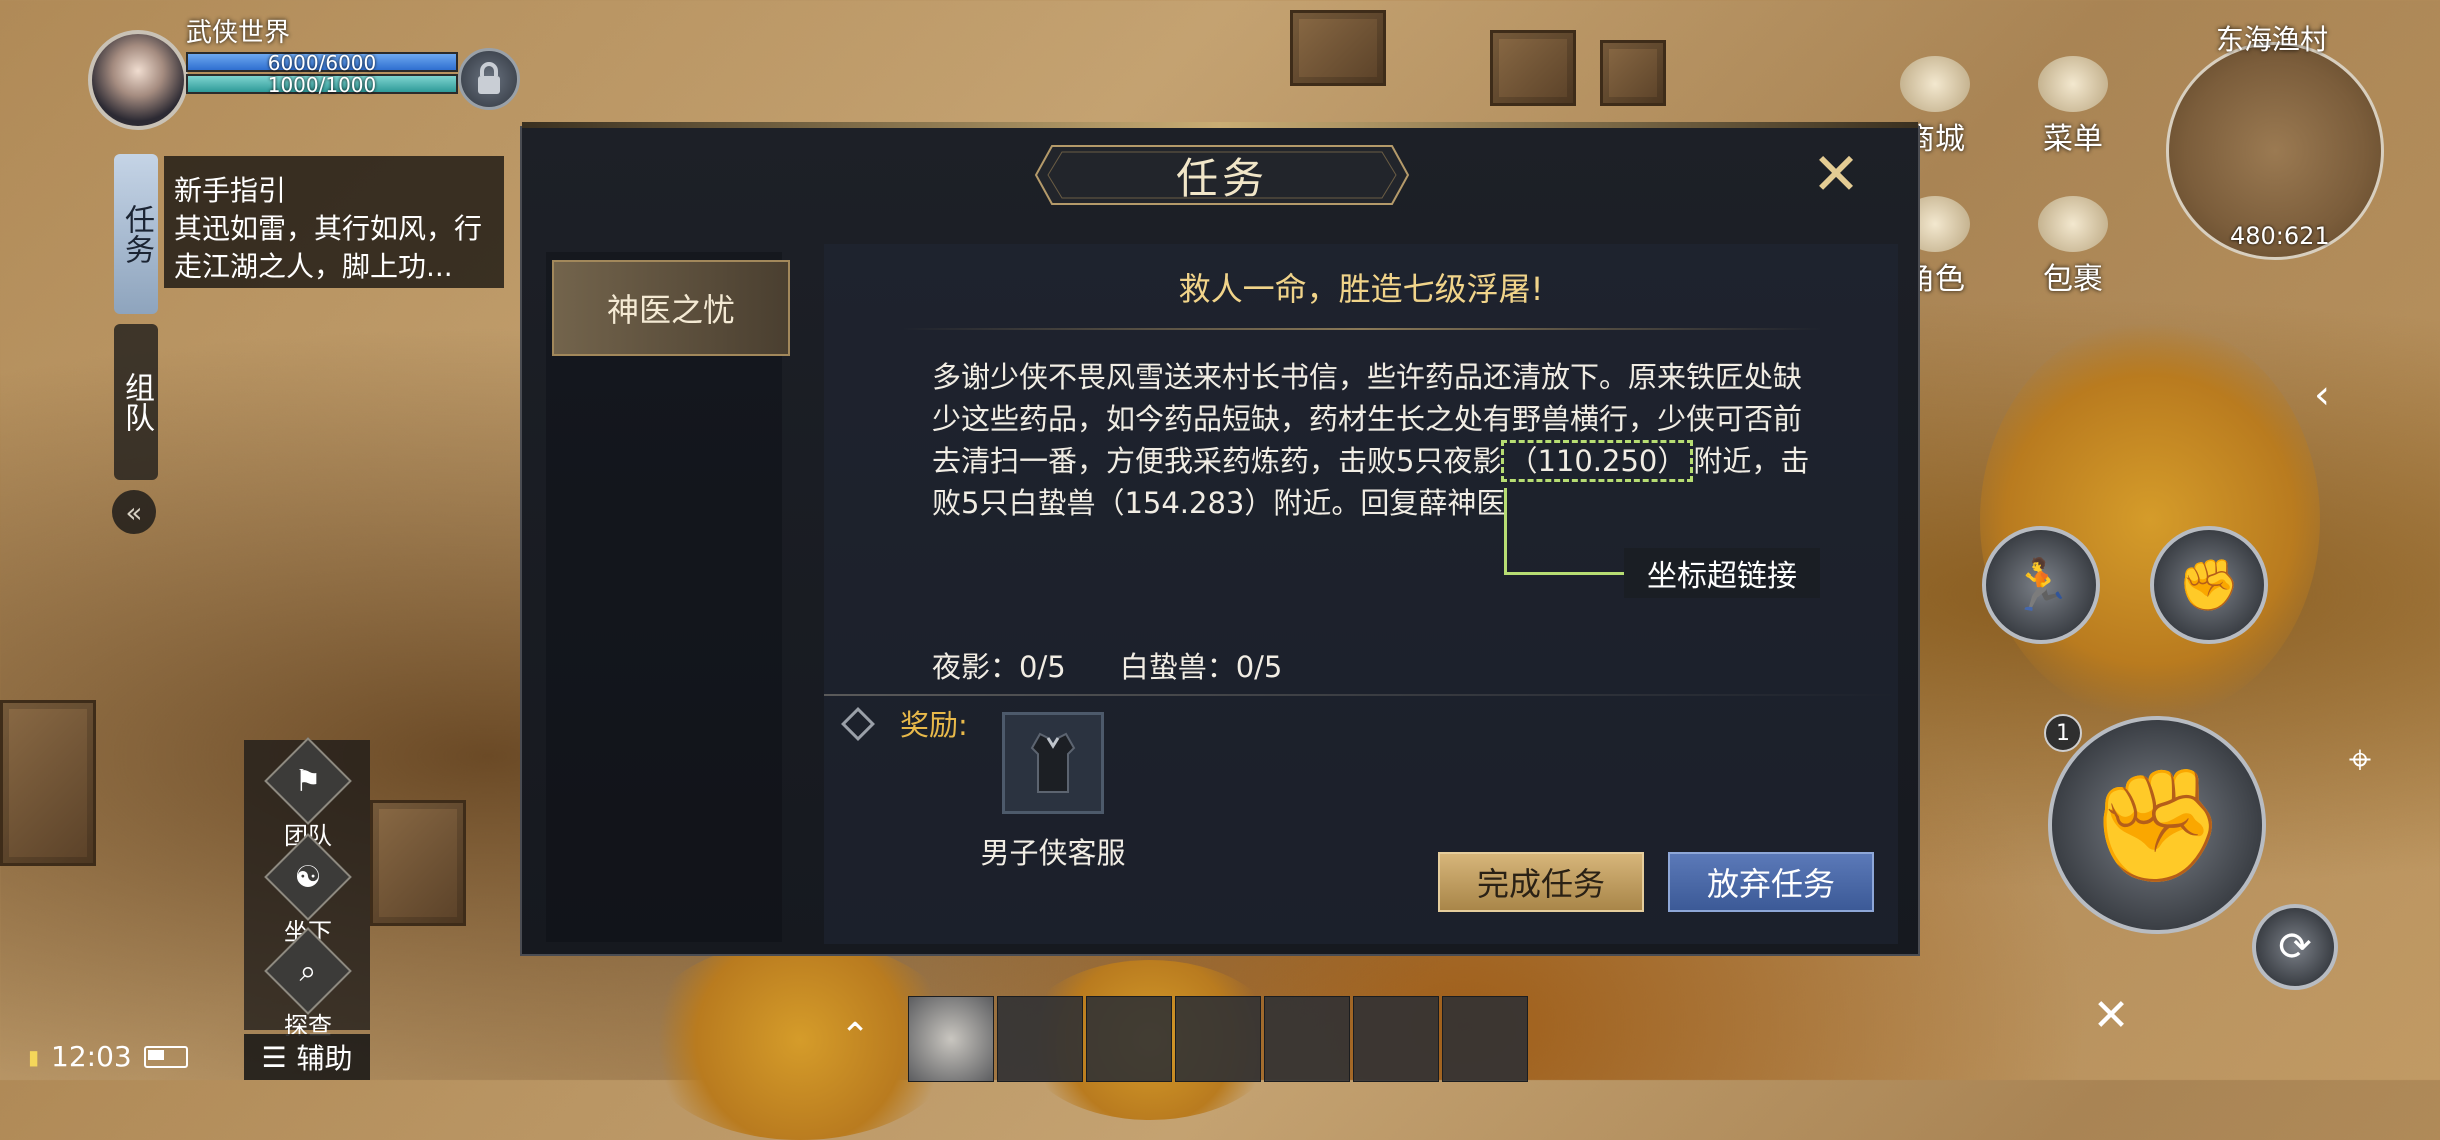 Image resolution: width=2440 pixels, height=1140 pixels. I want to click on status-bar: ▮ 12:03, so click(108, 1056).